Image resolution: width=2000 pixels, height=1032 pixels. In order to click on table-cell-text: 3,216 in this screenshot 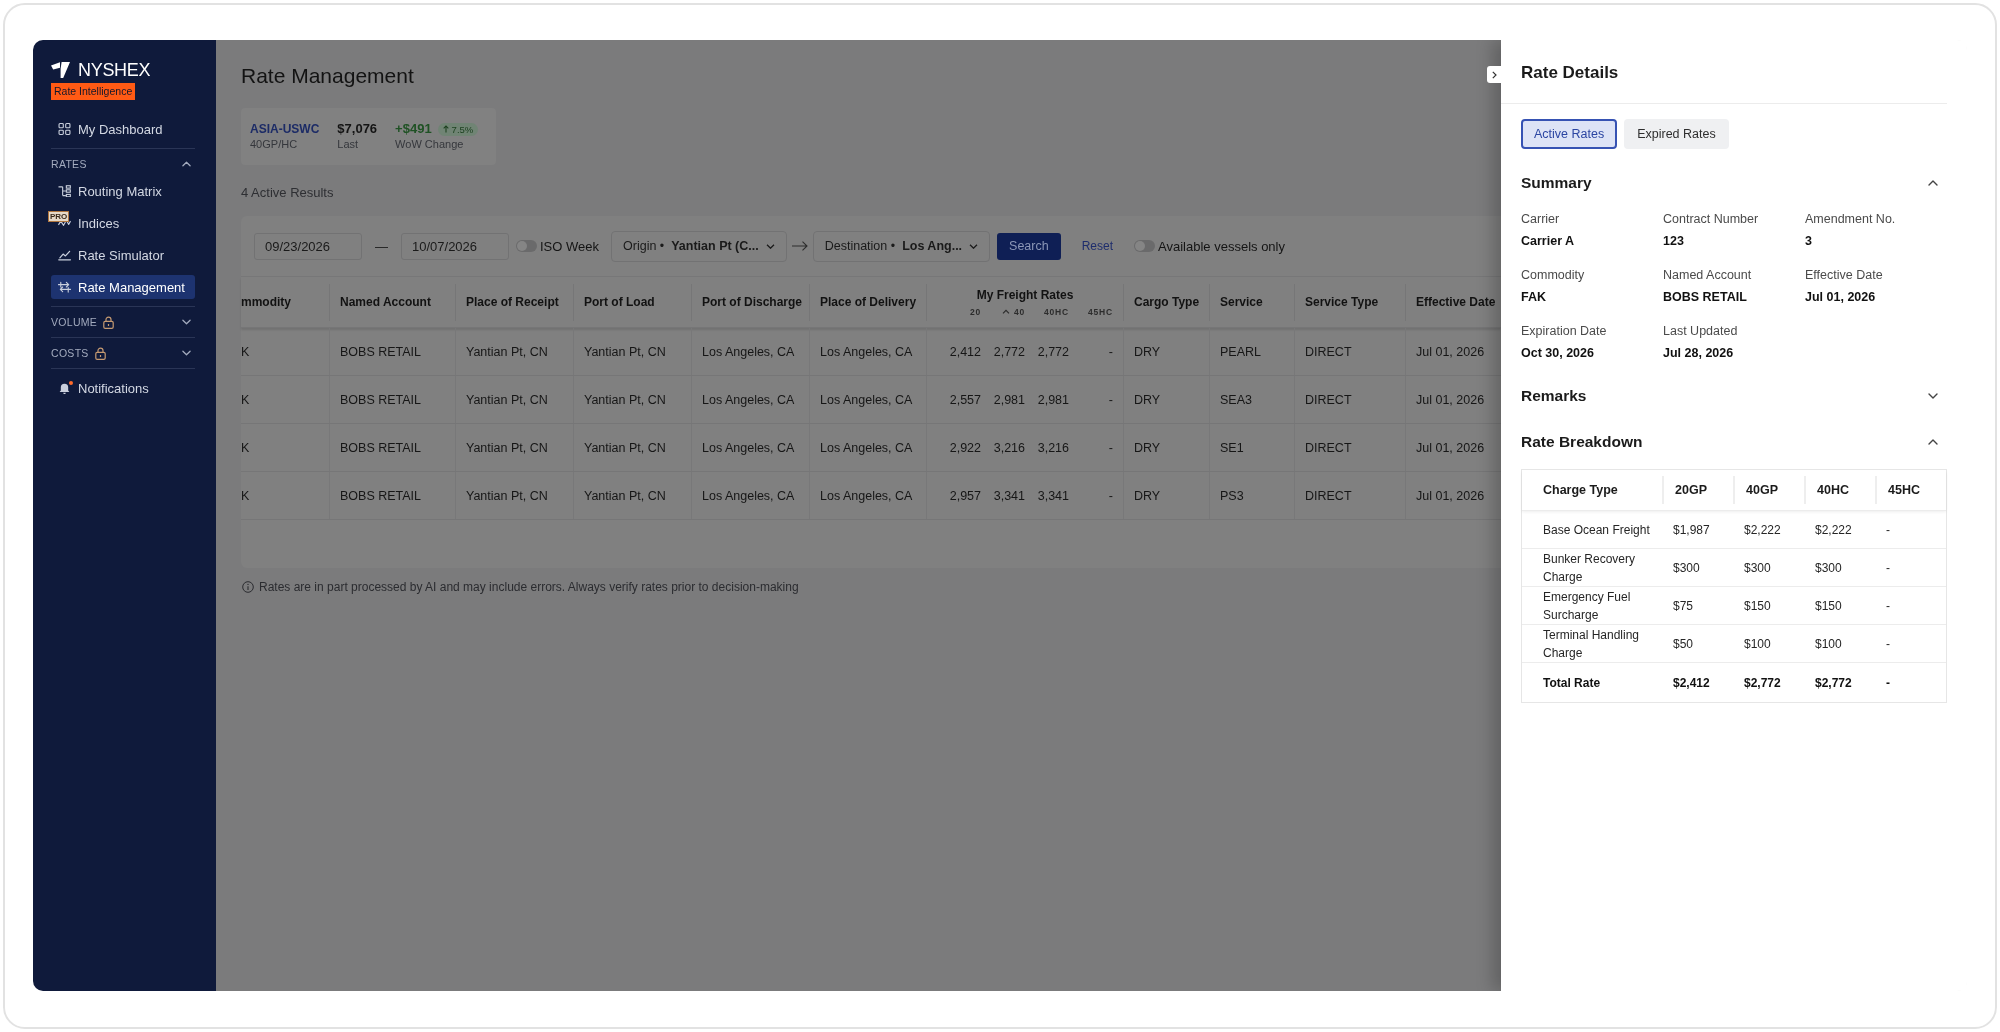, I will do `click(1052, 447)`.